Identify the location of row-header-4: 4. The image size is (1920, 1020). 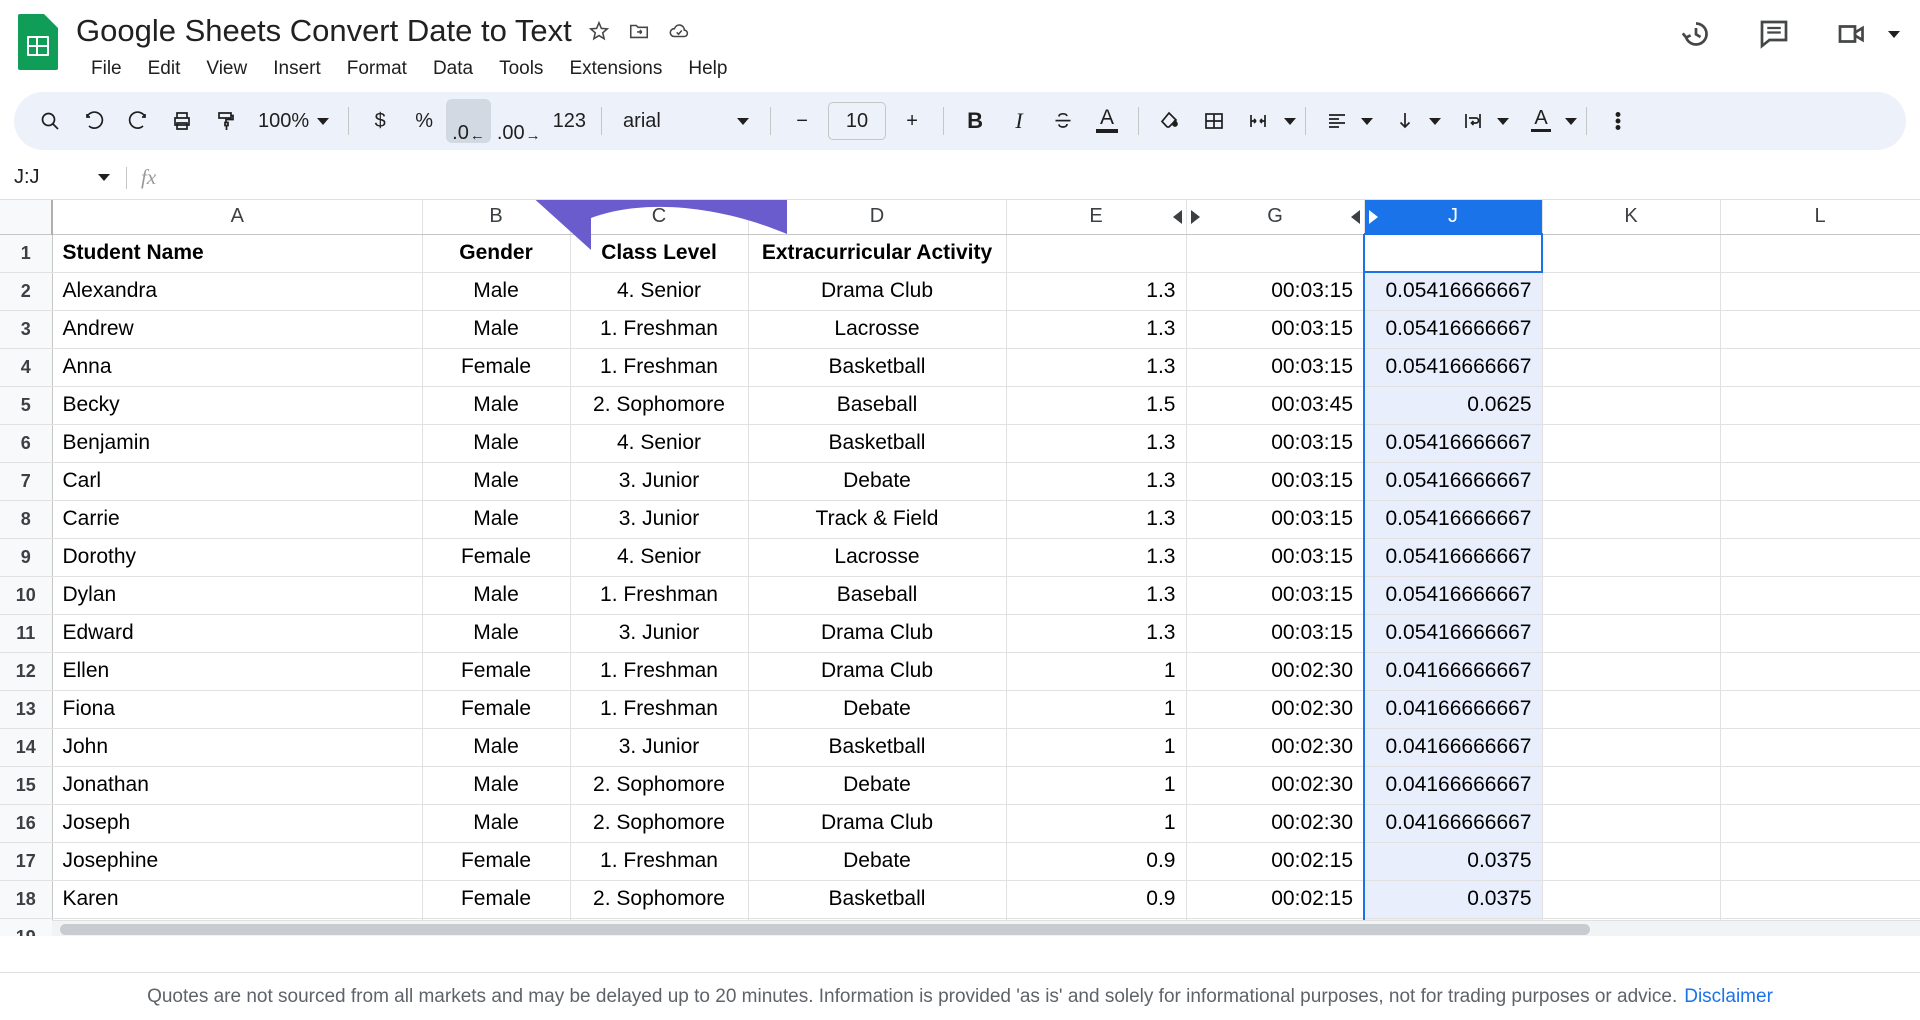
(26, 367).